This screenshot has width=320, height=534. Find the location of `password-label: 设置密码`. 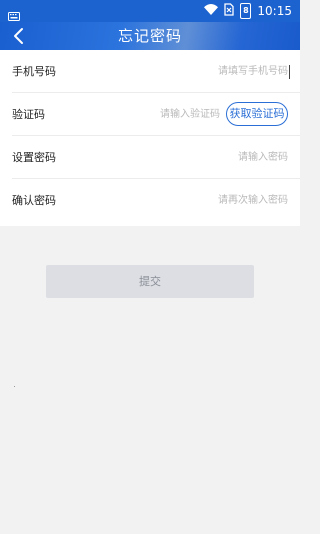

password-label: 设置密码 is located at coordinates (34, 157).